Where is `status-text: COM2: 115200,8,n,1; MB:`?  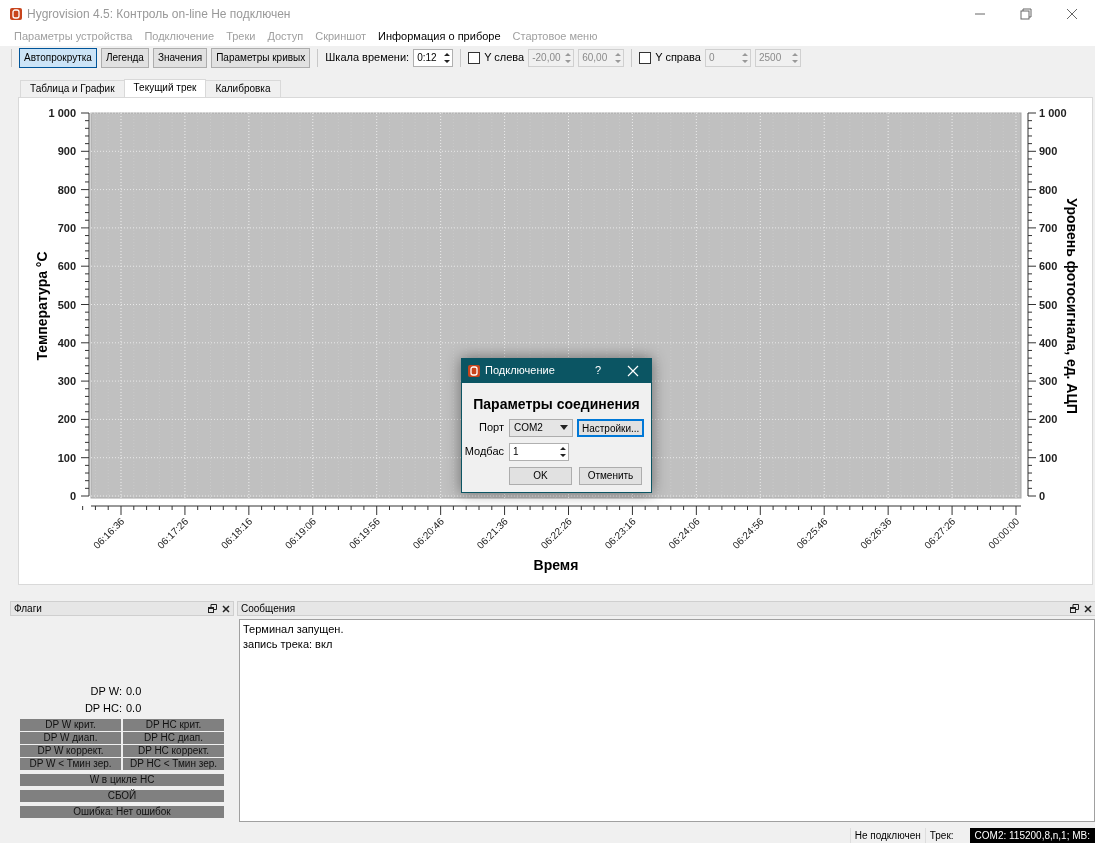
status-text: COM2: 115200,8,n,1; MB: is located at coordinates (1032, 835).